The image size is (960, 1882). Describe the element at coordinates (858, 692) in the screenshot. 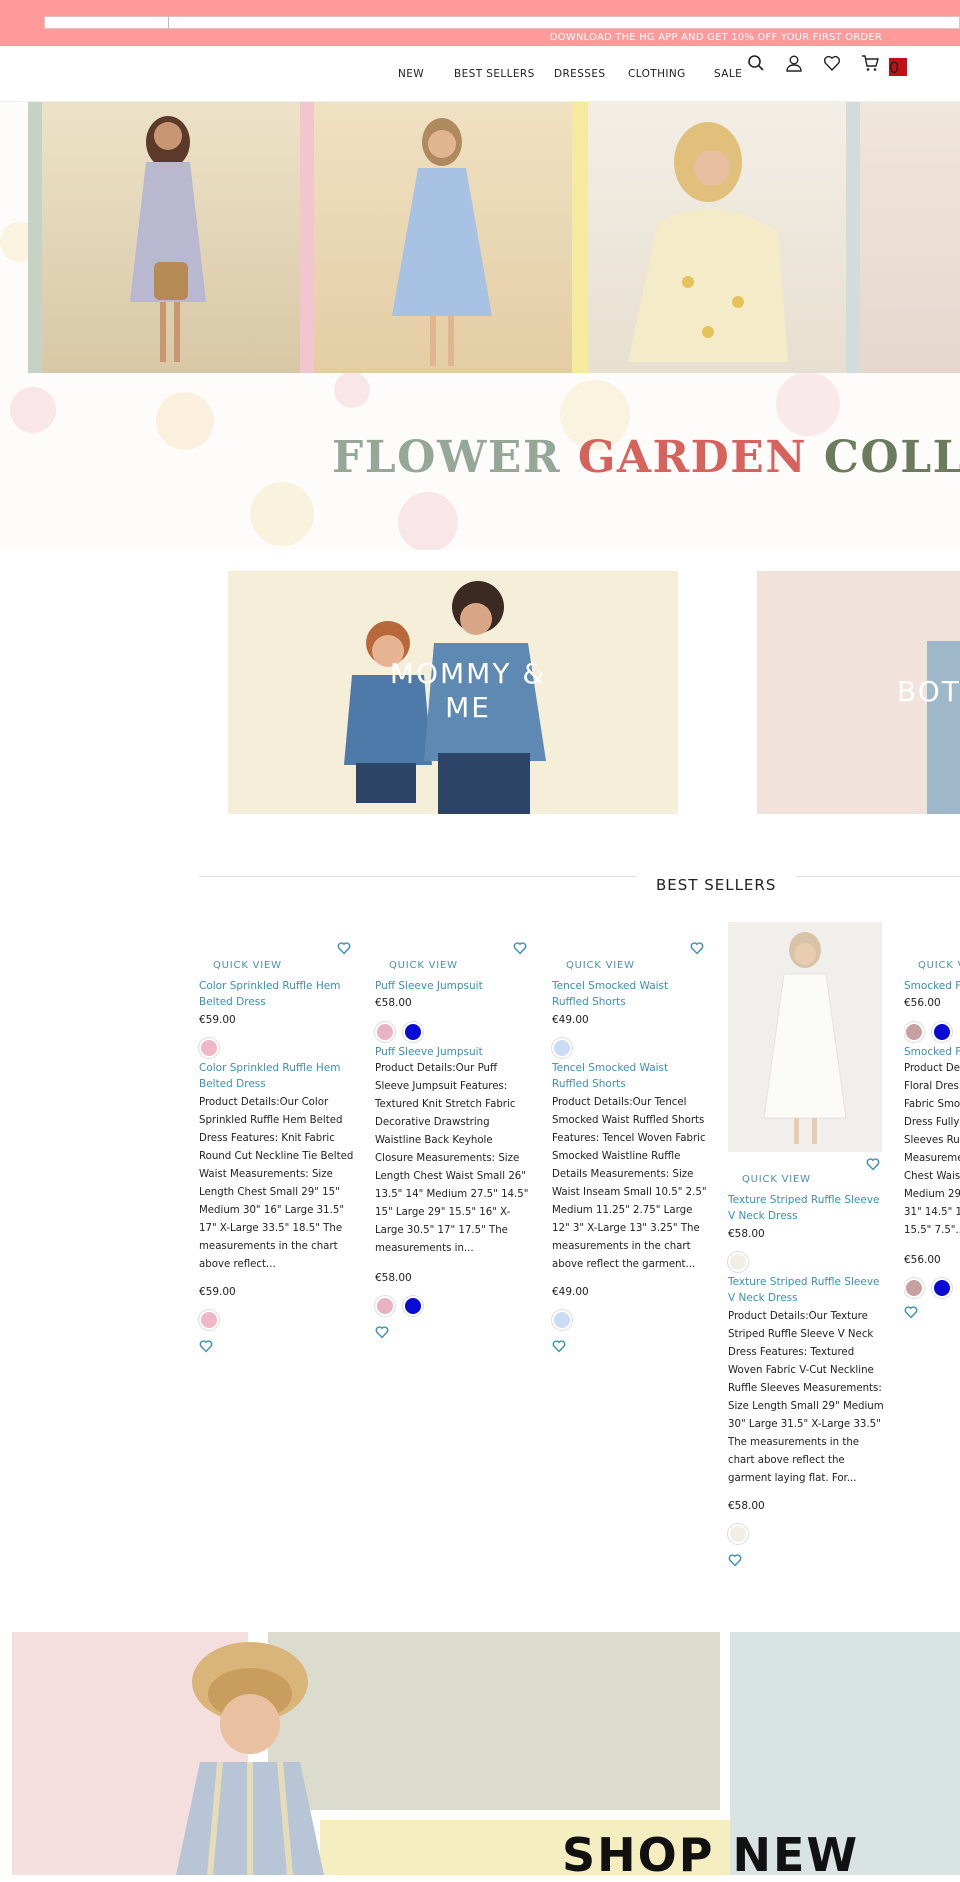

I see `banner-bottoms: BOT` at that location.